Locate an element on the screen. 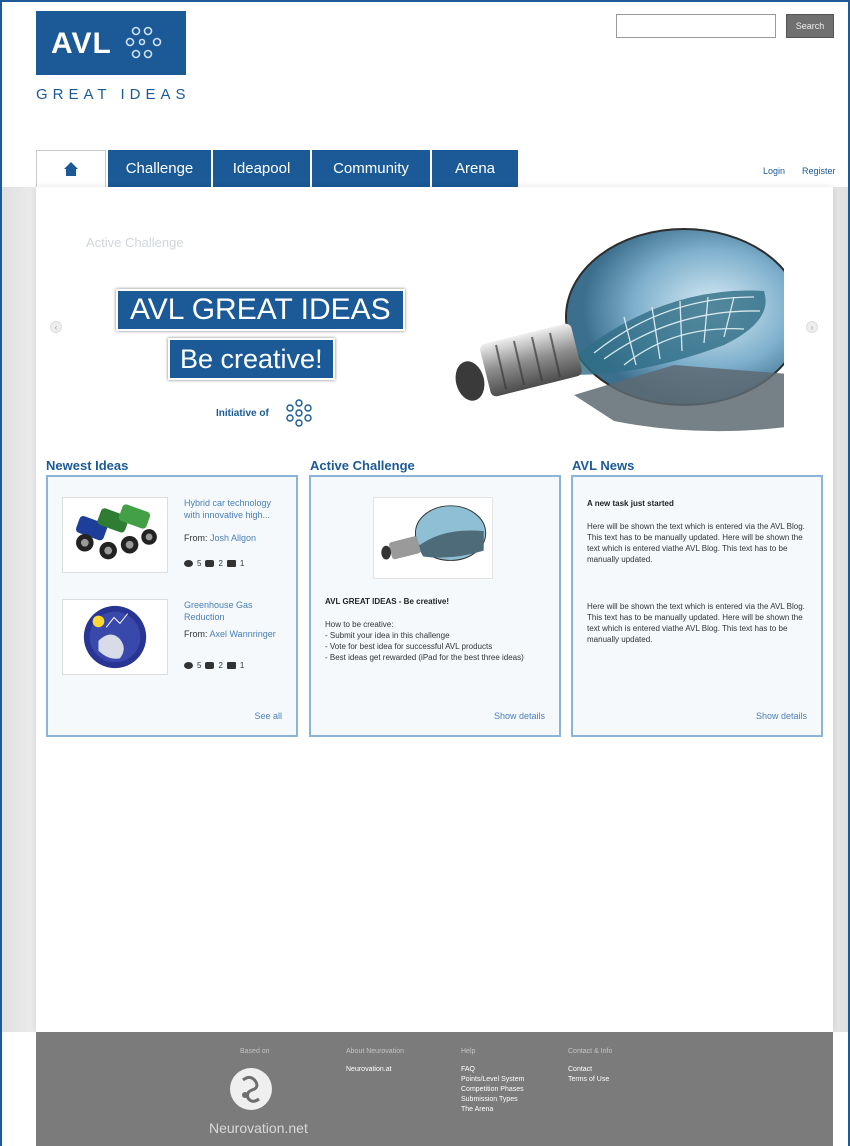 The width and height of the screenshot is (850, 1146). neurovation-logo-icon is located at coordinates (251, 1089).